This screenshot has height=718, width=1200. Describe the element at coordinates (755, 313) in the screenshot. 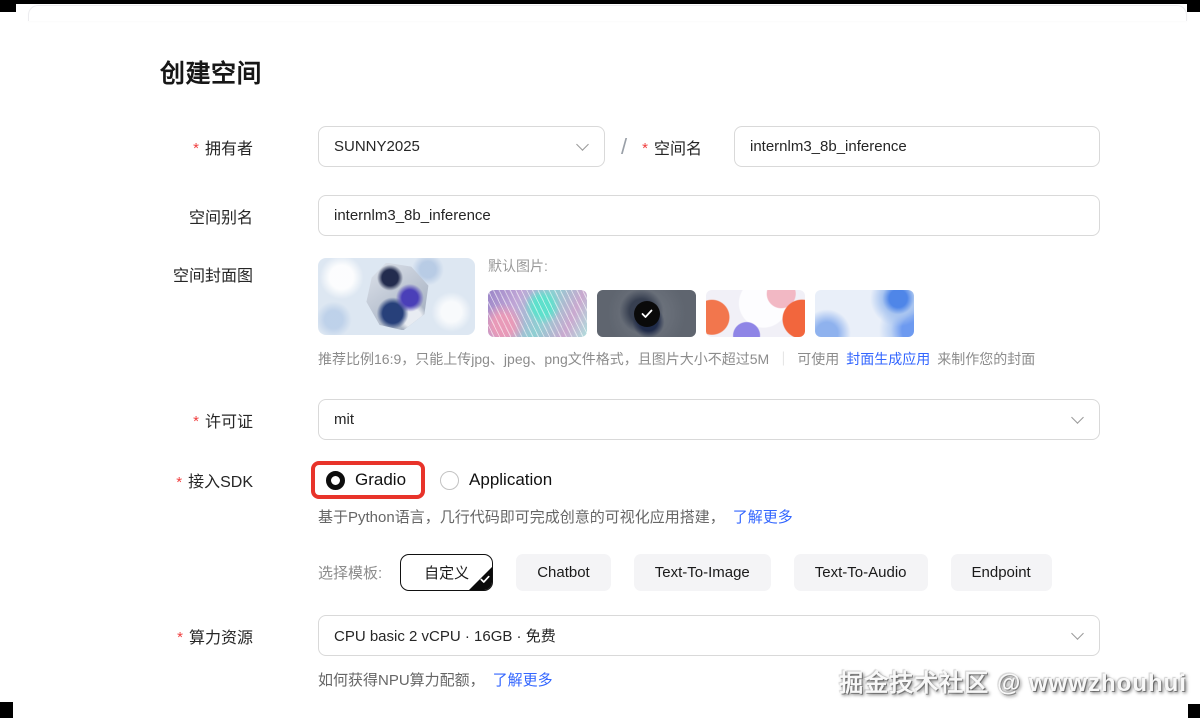

I see `cover-thumbnail-circles` at that location.